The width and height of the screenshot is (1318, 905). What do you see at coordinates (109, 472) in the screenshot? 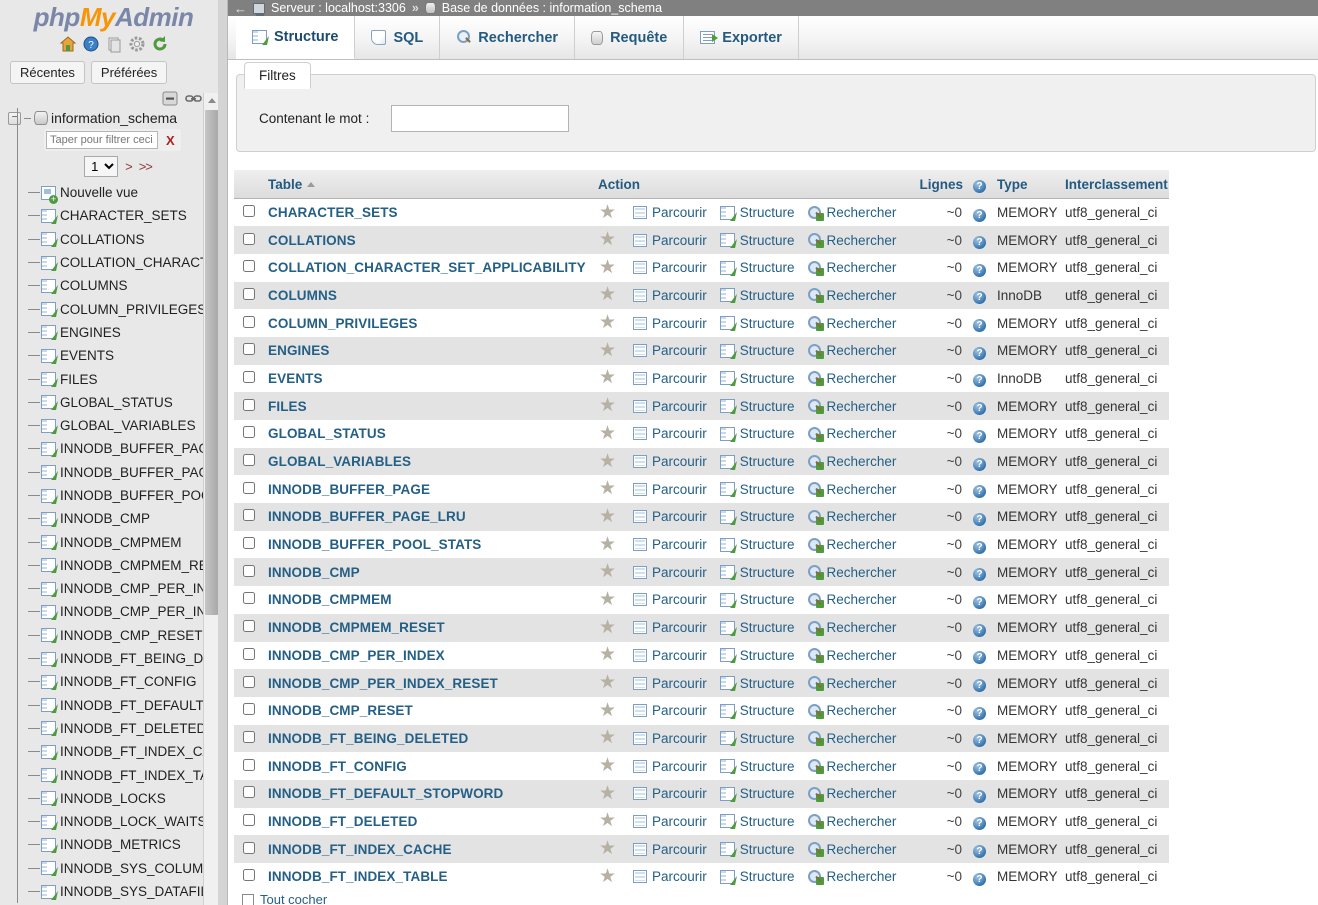
I see `sidebar-item-innodb-buffer-page-: INNODB_BUFFER_PAGE_` at bounding box center [109, 472].